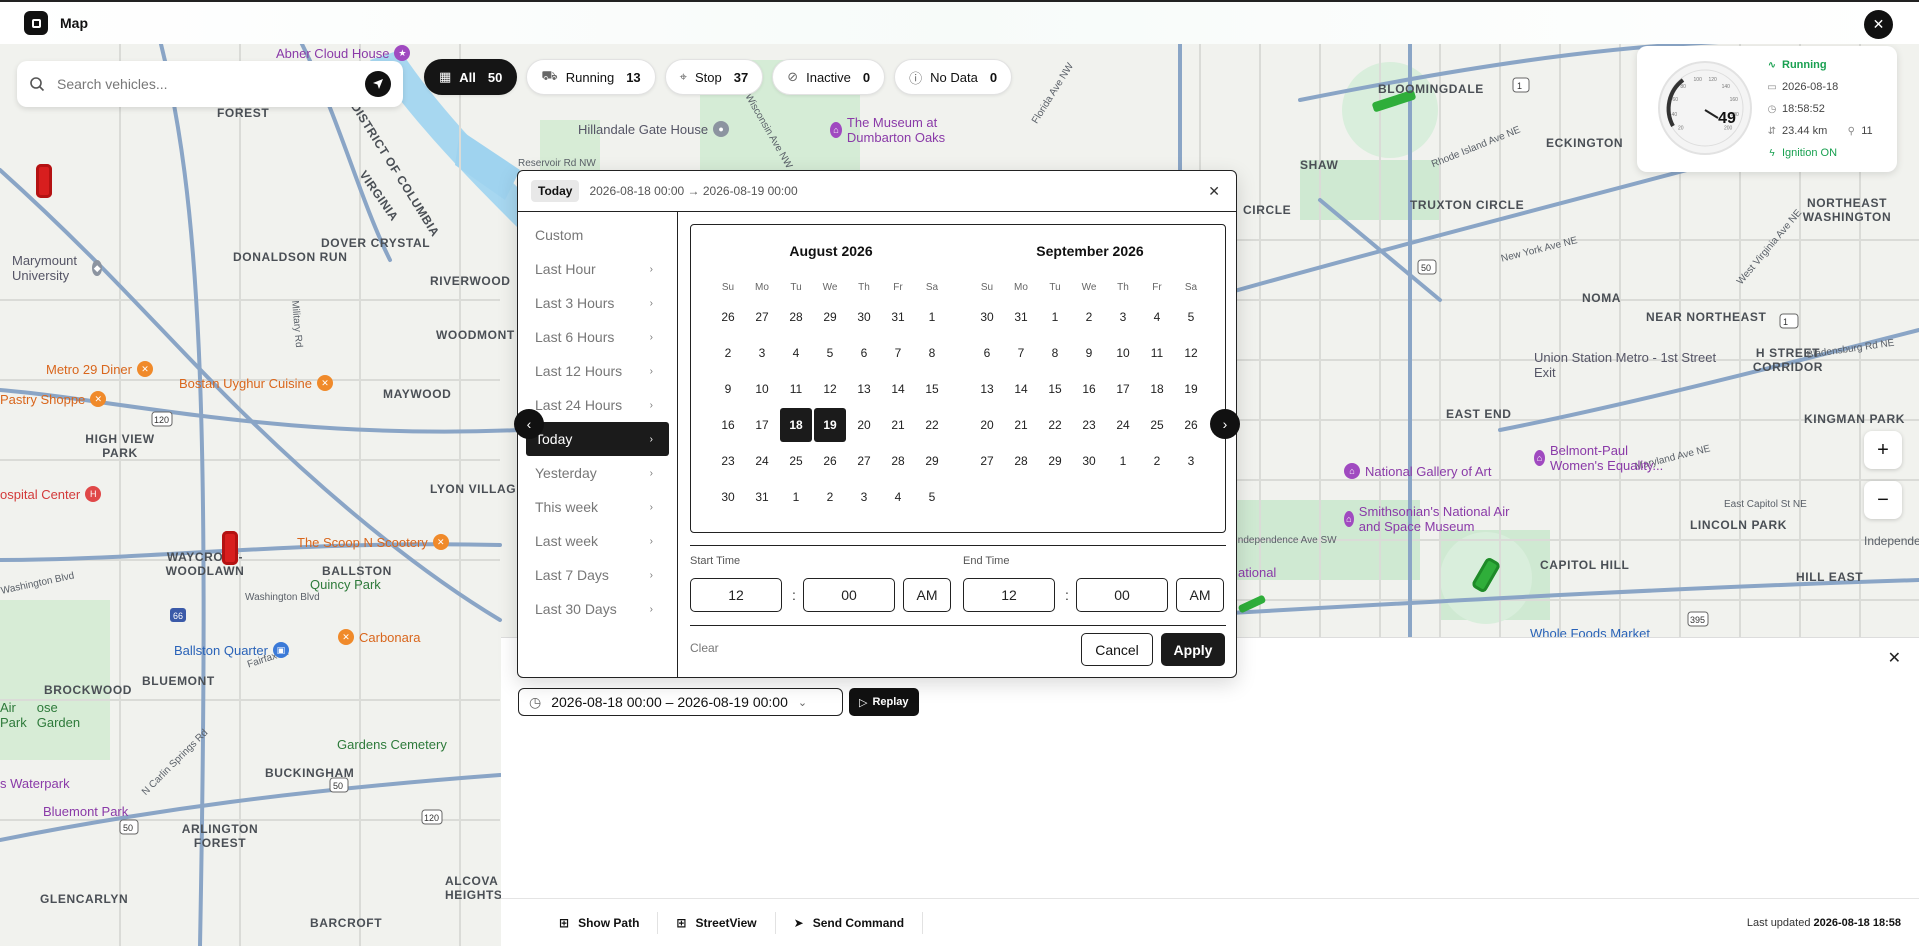  Describe the element at coordinates (53, 399) in the screenshot. I see `poi-pastry: Pastry Shoppe ✕` at that location.